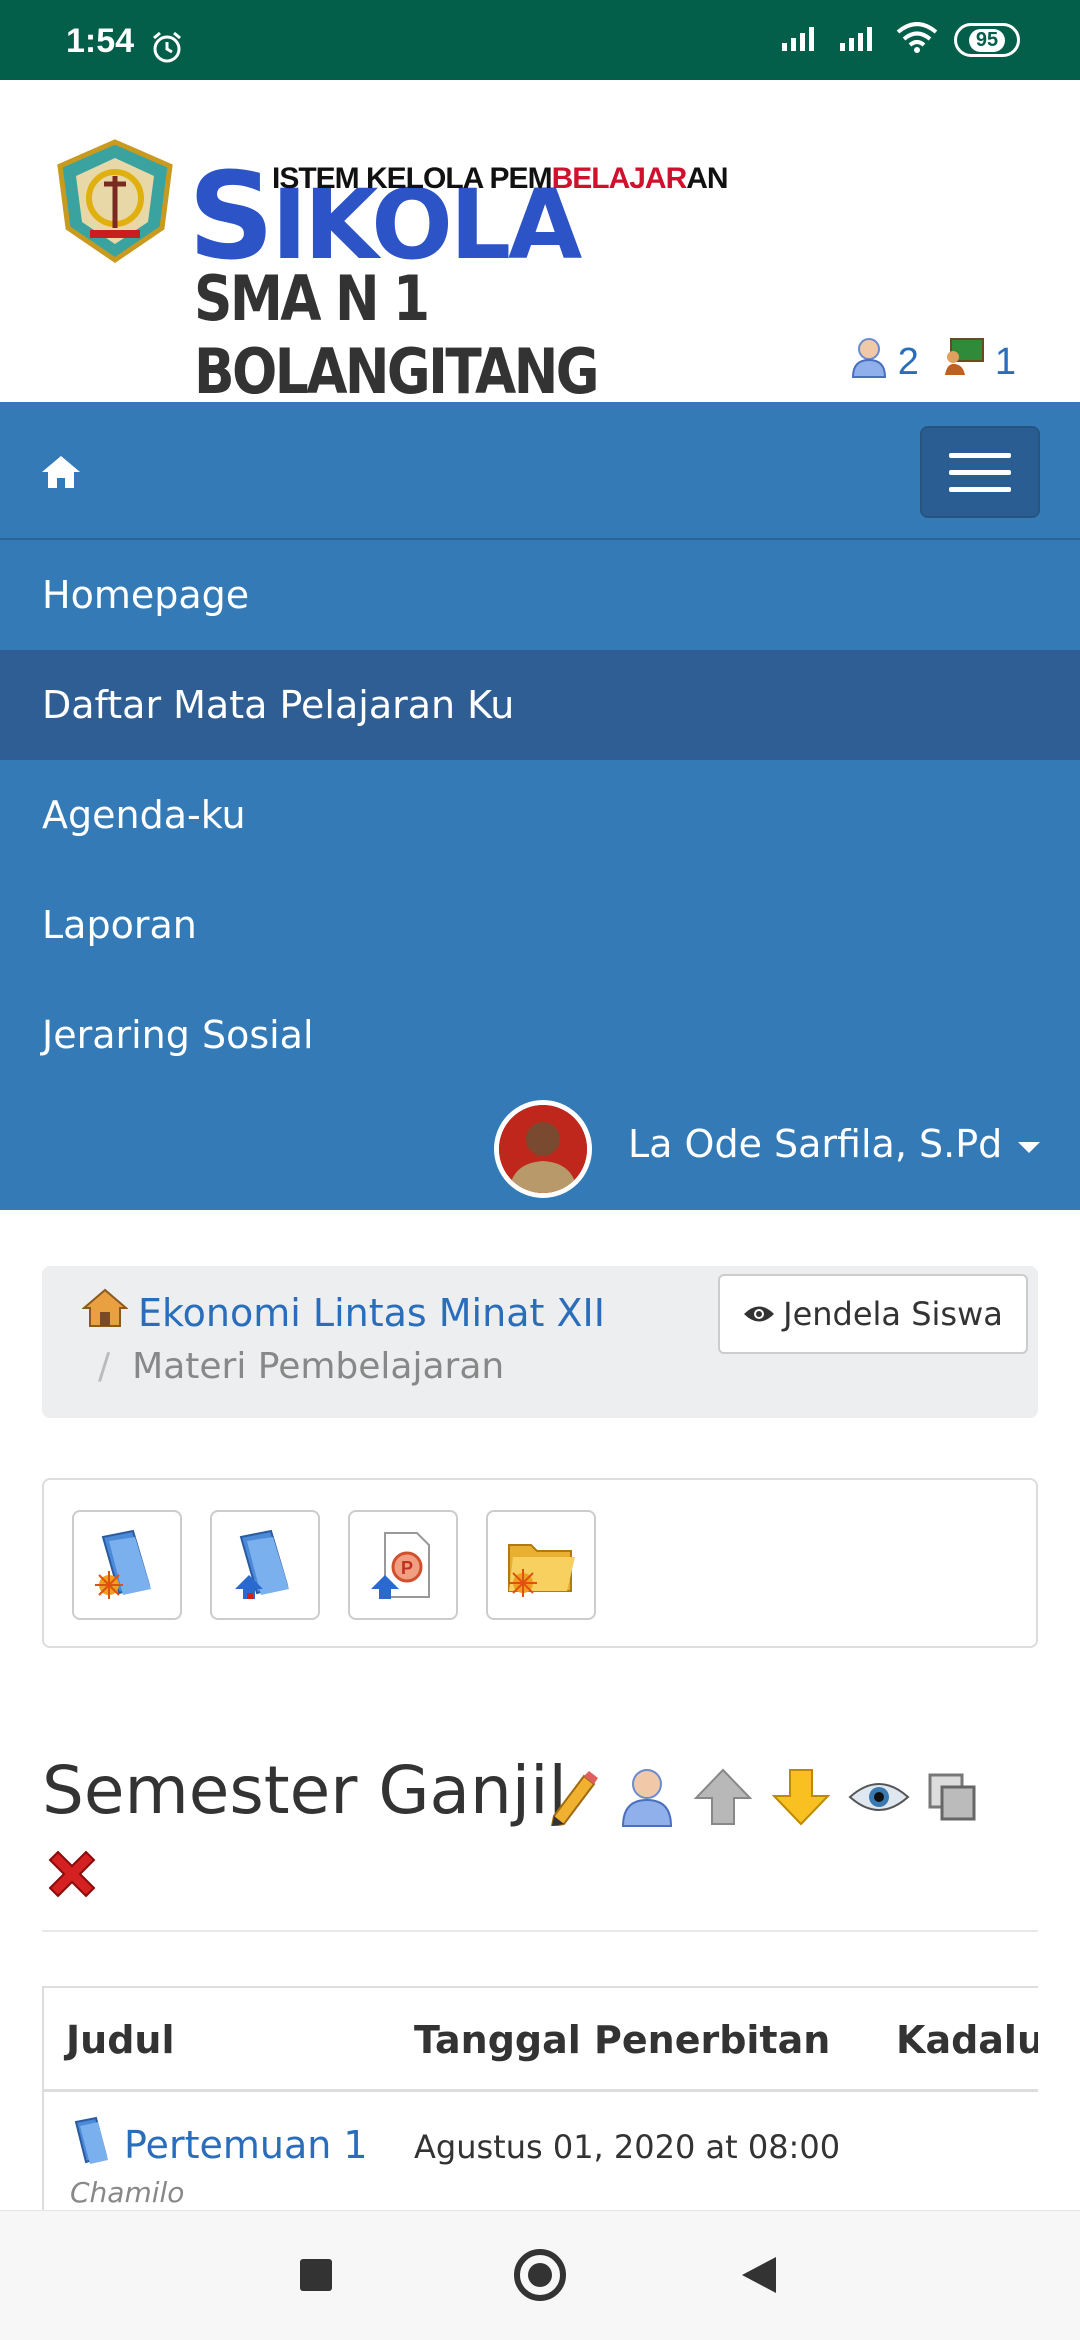 The image size is (1080, 2340). Describe the element at coordinates (647, 1799) in the screenshot. I see `user-visibility-icon` at that location.